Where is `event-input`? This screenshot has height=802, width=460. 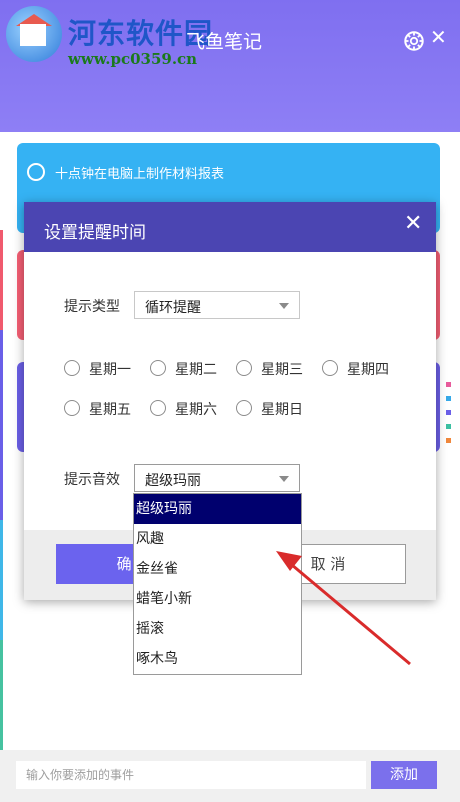 event-input is located at coordinates (191, 775).